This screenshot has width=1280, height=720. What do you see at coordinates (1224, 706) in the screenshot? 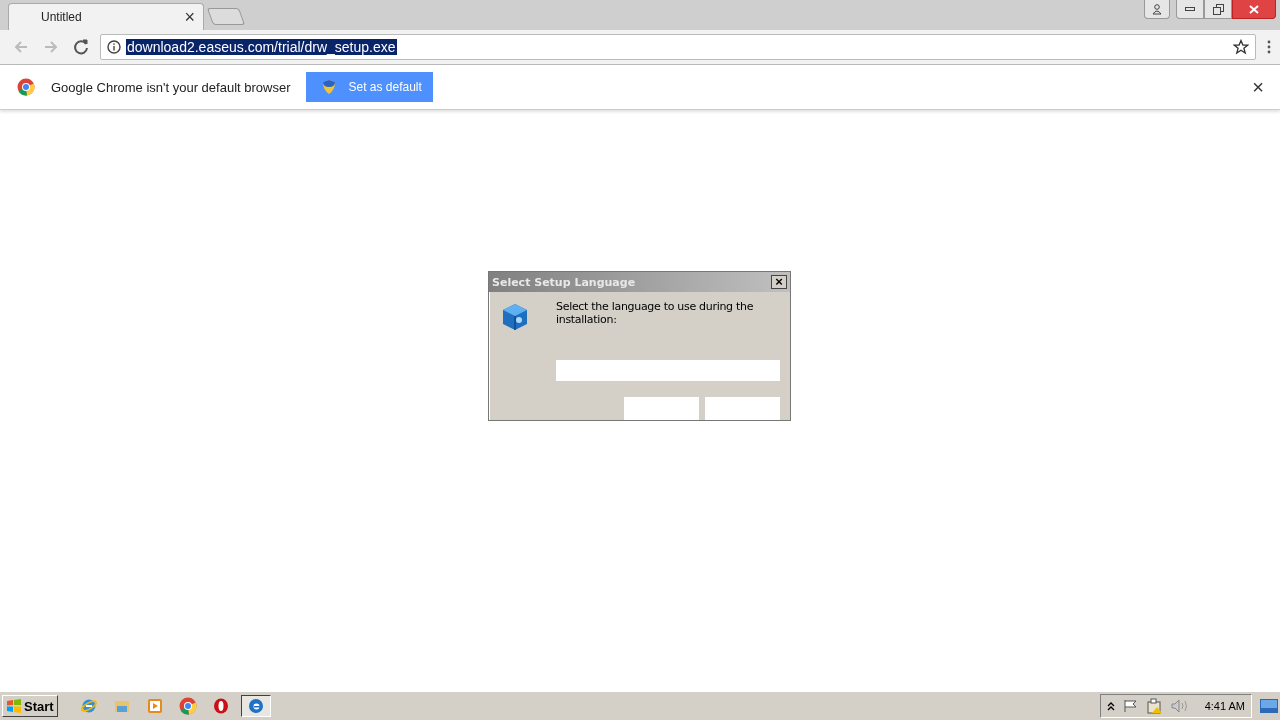
I see `clock: 4:41 AM` at bounding box center [1224, 706].